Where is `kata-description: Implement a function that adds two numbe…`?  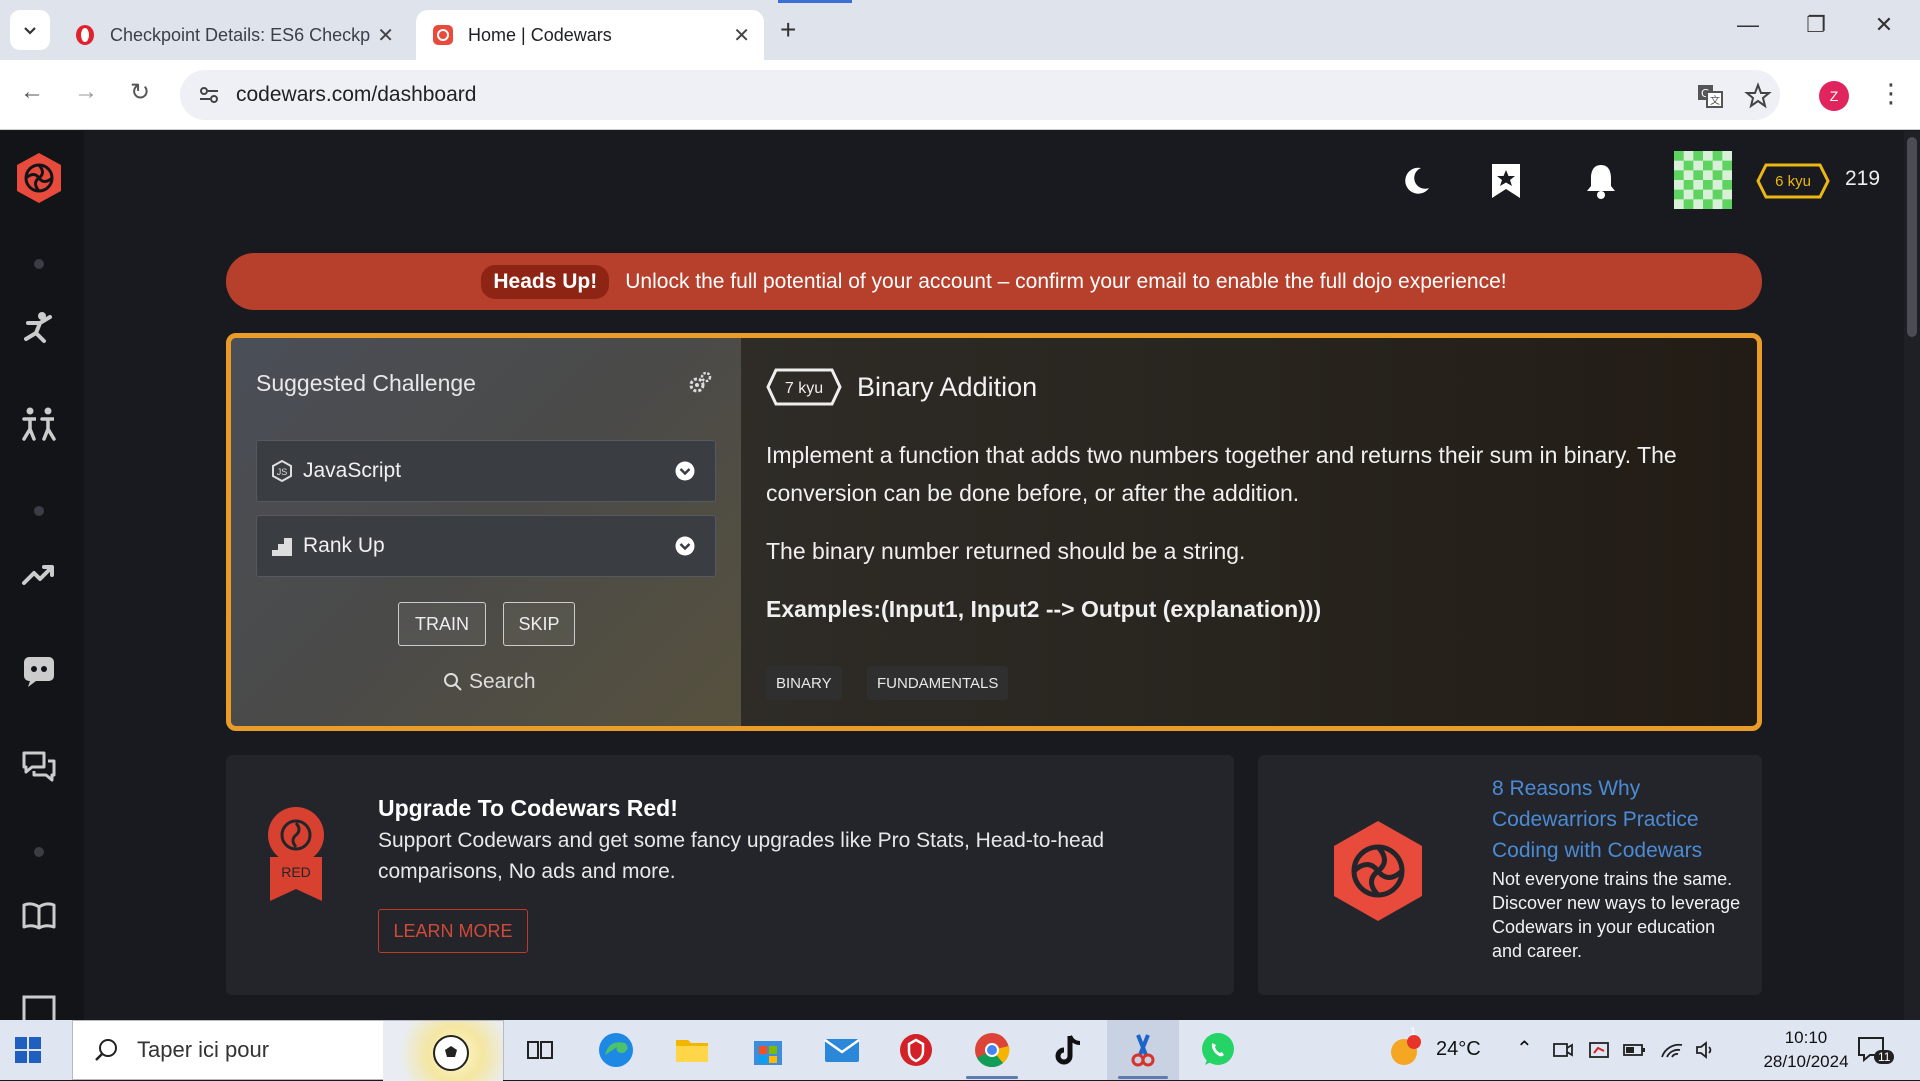
kata-description: Implement a function that adds two numbe… is located at coordinates (1241, 542).